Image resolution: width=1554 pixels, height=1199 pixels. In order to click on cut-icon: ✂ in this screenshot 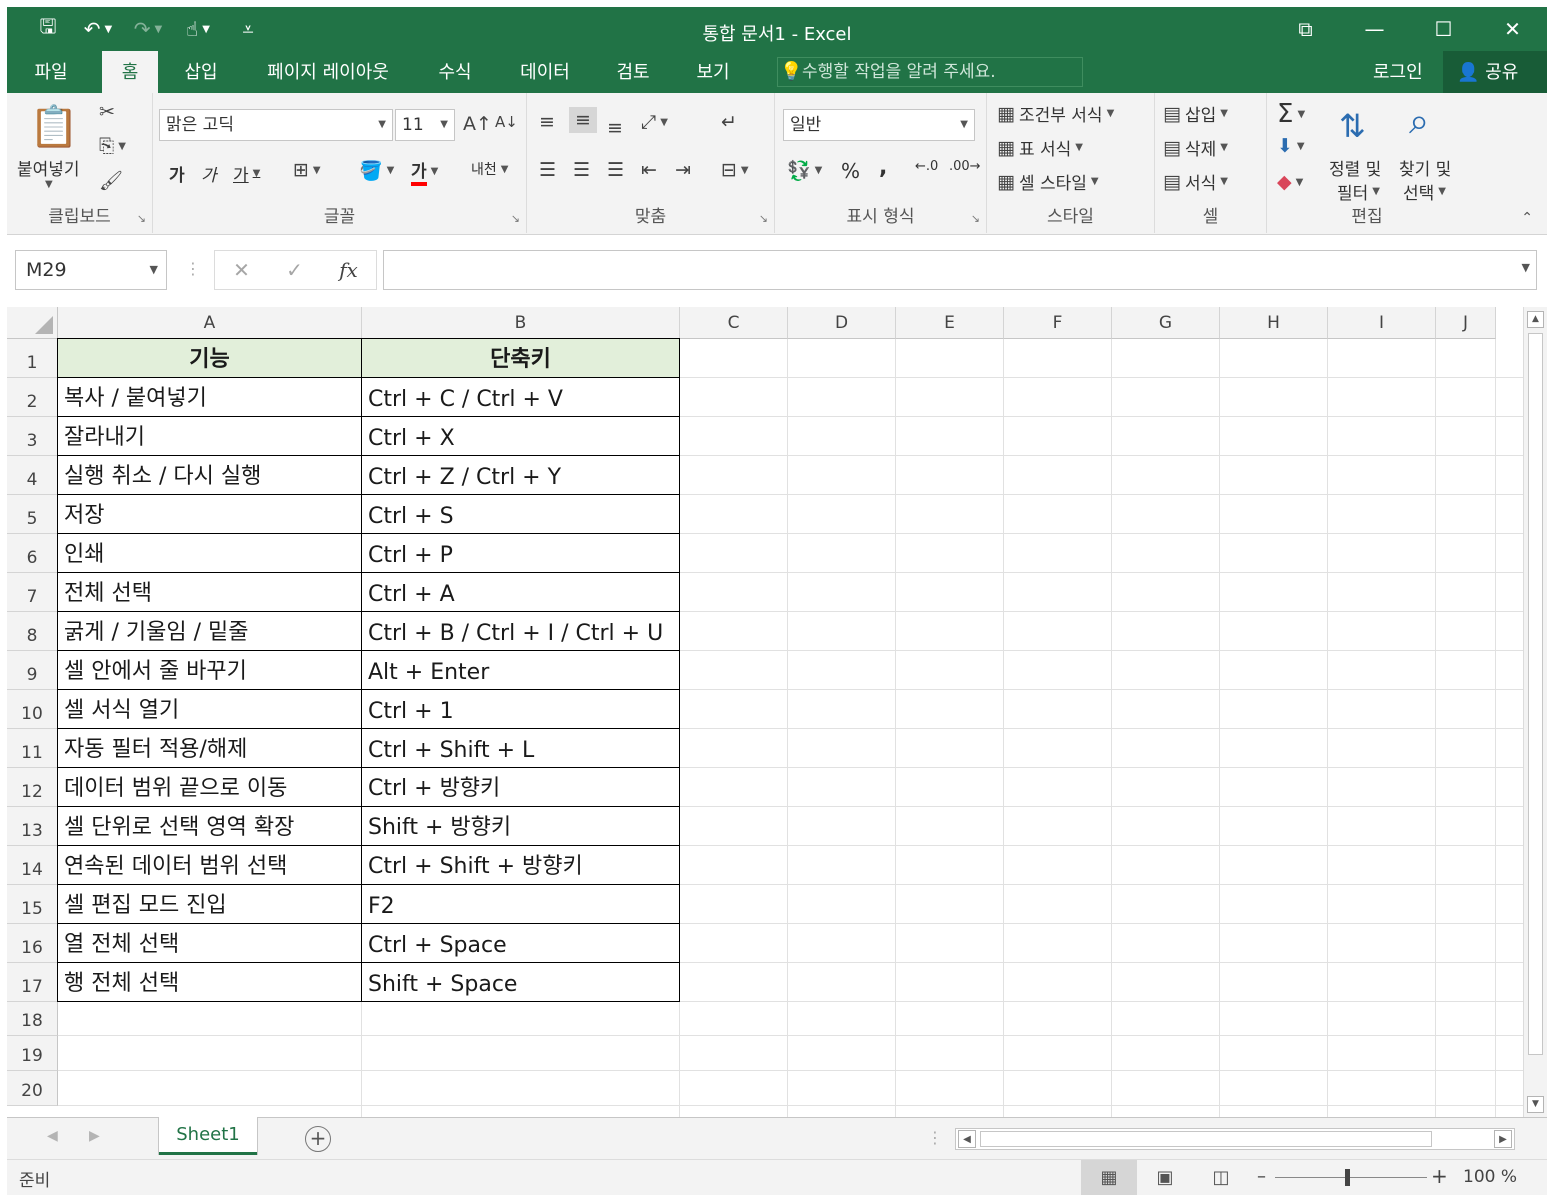, I will do `click(107, 112)`.